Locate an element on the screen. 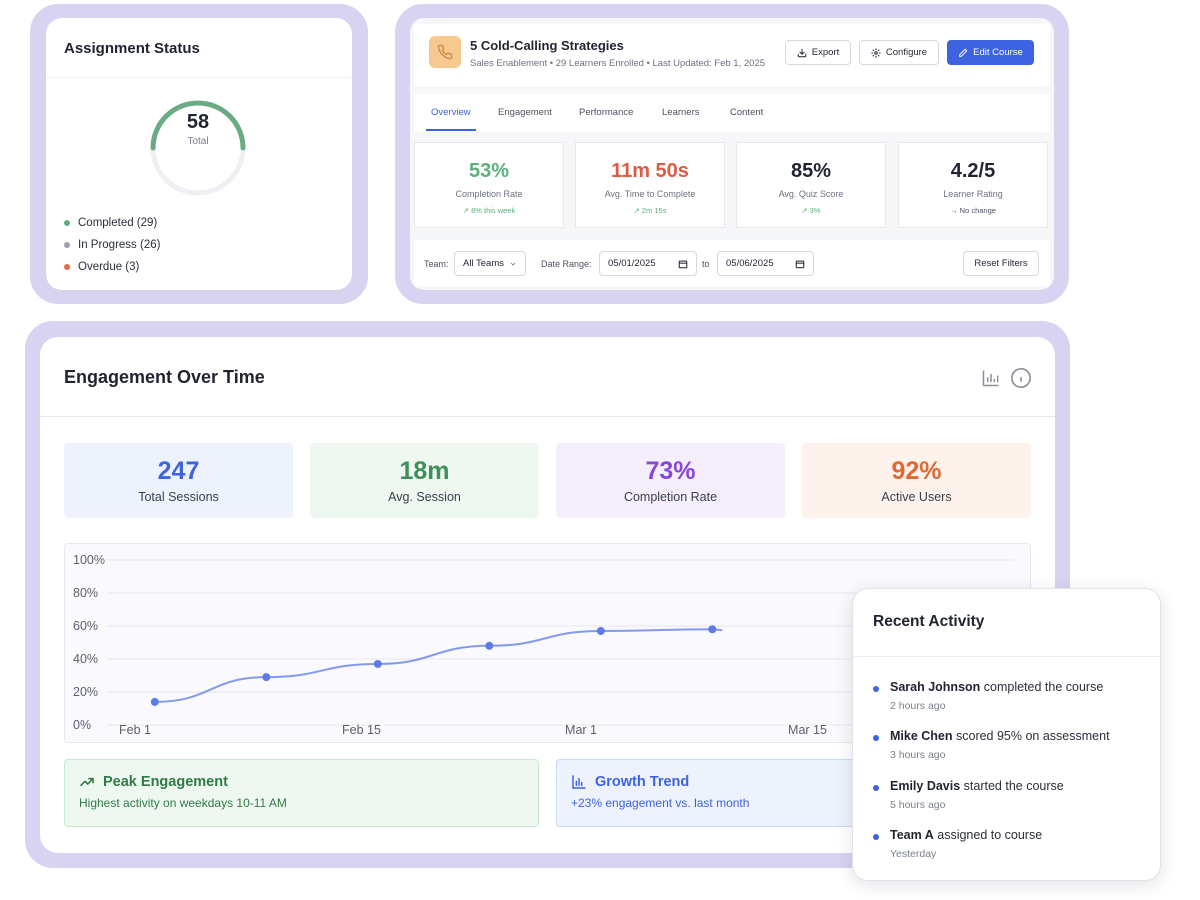 The height and width of the screenshot is (900, 1200). insight-description: +23% engagement vs. last month is located at coordinates (660, 803).